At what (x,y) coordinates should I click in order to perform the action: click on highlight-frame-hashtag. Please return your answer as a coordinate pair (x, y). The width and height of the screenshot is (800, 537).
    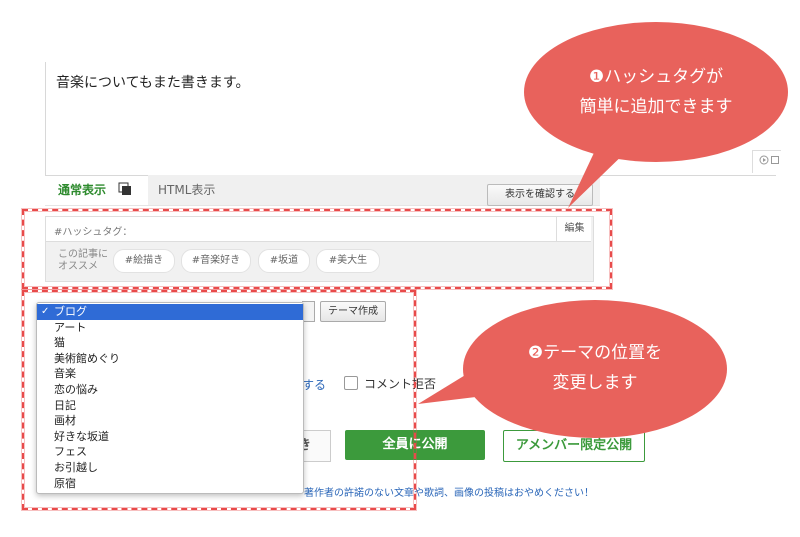
    Looking at the image, I should click on (317, 249).